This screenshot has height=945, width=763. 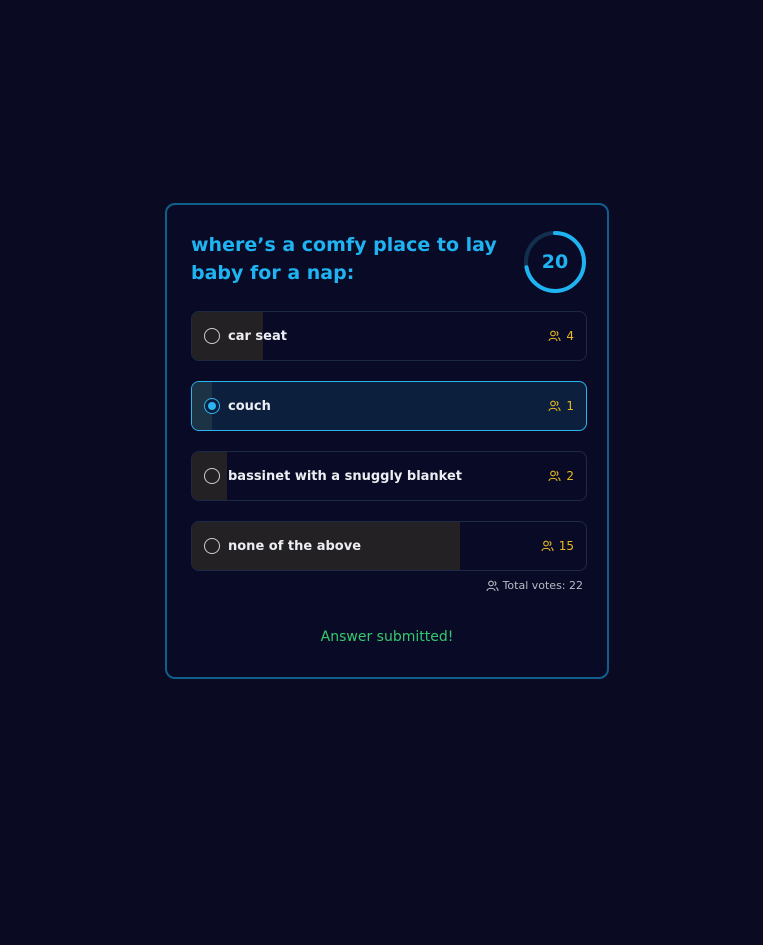 I want to click on vote-count-value: 15, so click(x=566, y=546).